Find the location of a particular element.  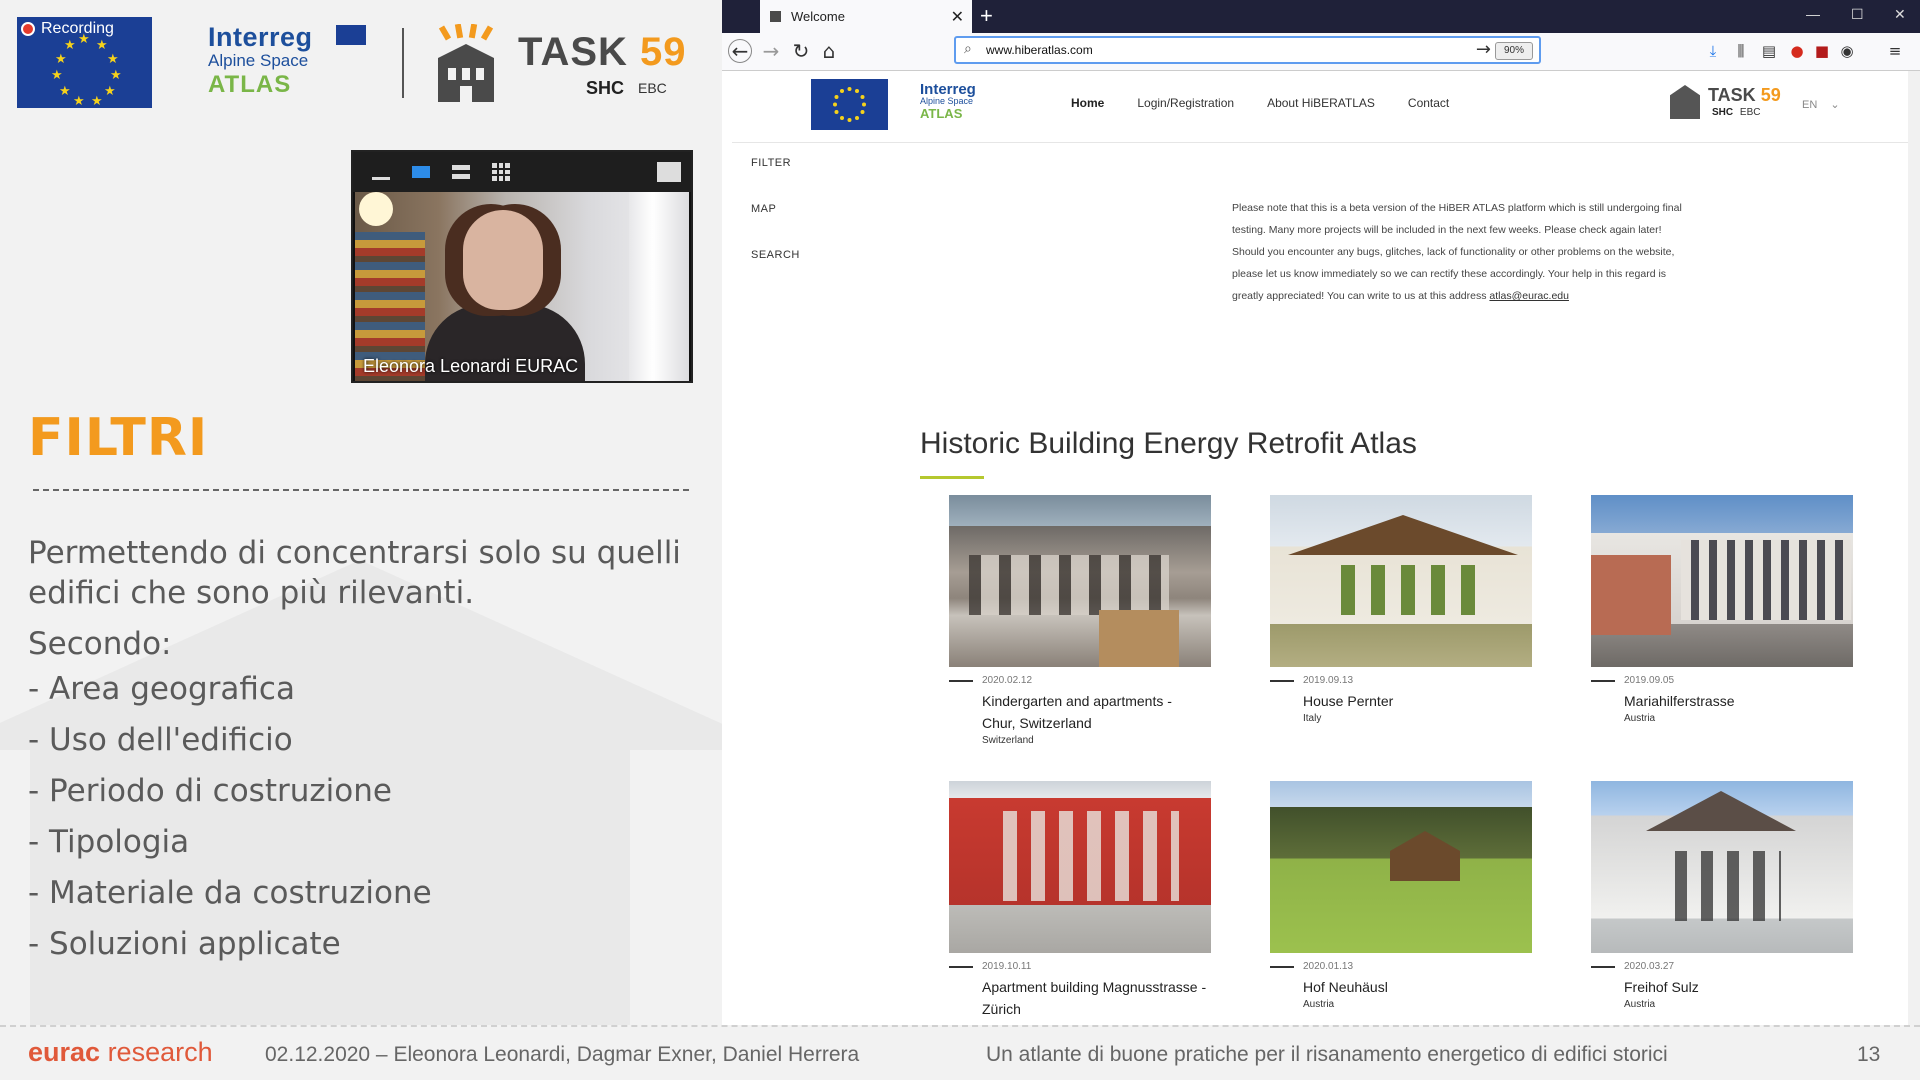

side-menu: FILTER MAP SEARCH is located at coordinates (775, 226).